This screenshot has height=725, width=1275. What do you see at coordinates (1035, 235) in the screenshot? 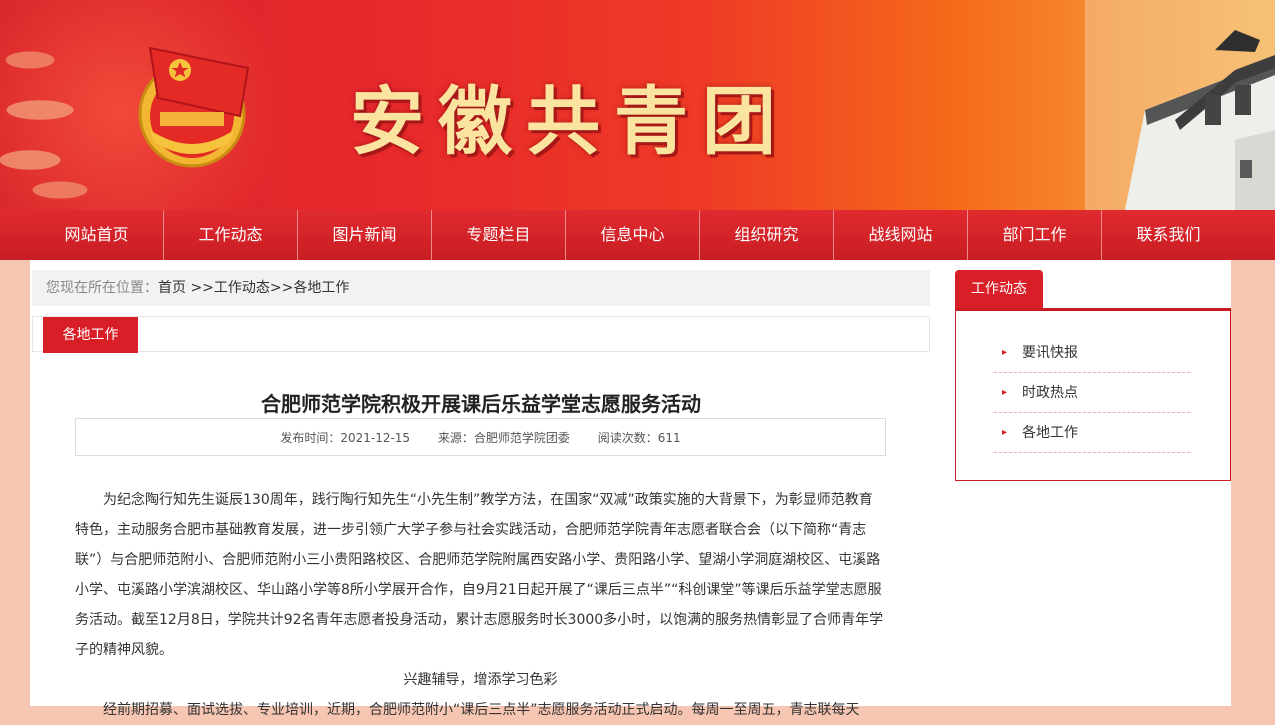
I see `nav-department-work: 部门工作` at bounding box center [1035, 235].